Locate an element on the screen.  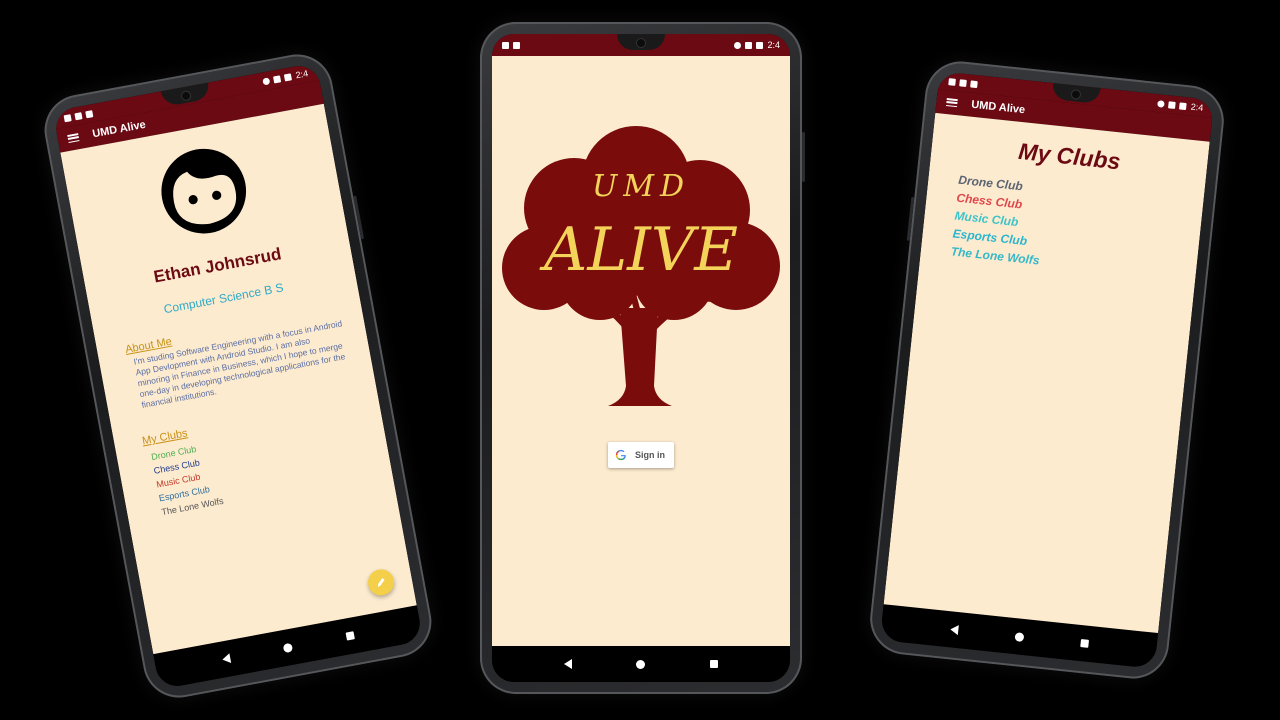
status-bar: 2:4 is located at coordinates (641, 45).